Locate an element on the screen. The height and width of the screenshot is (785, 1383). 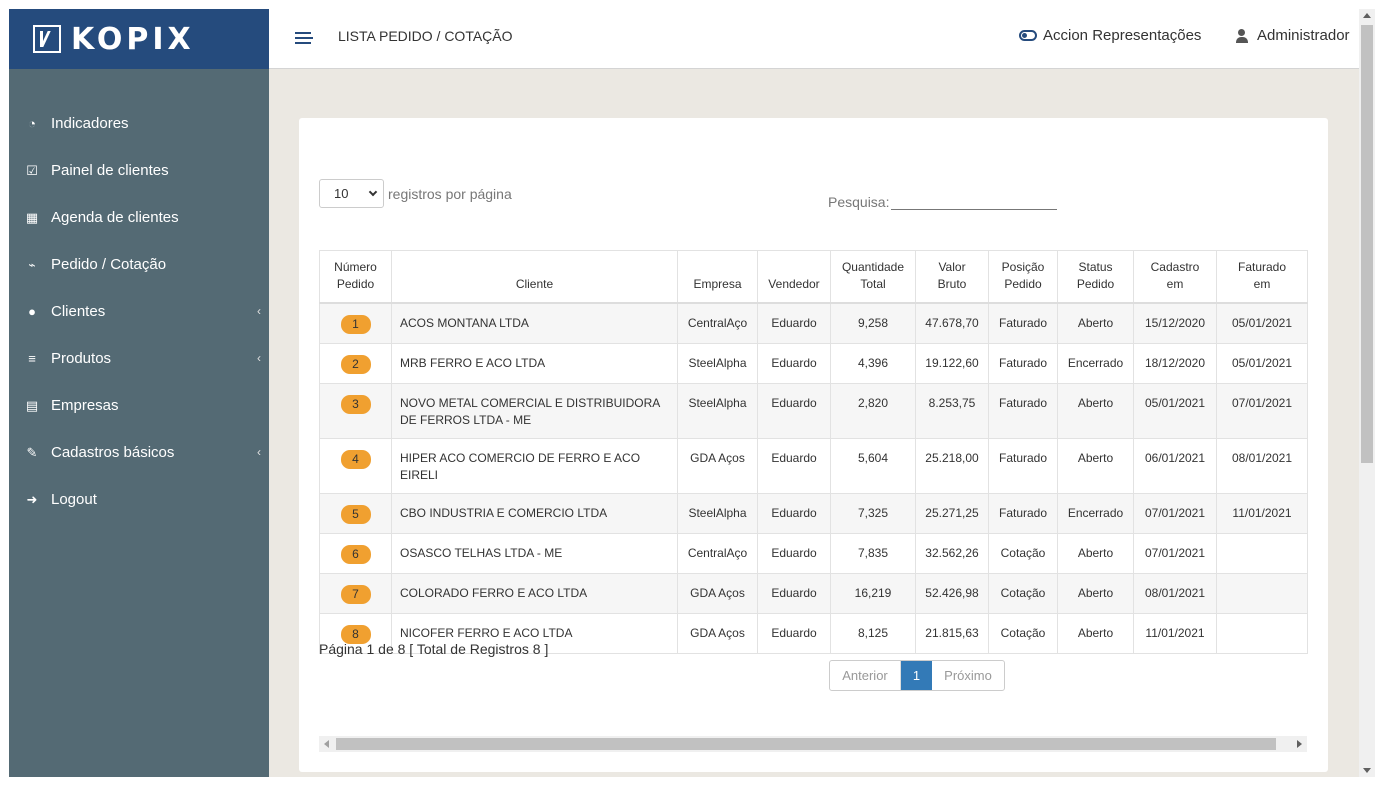
cell-text: 8.253,75 is located at coordinates (952, 402).